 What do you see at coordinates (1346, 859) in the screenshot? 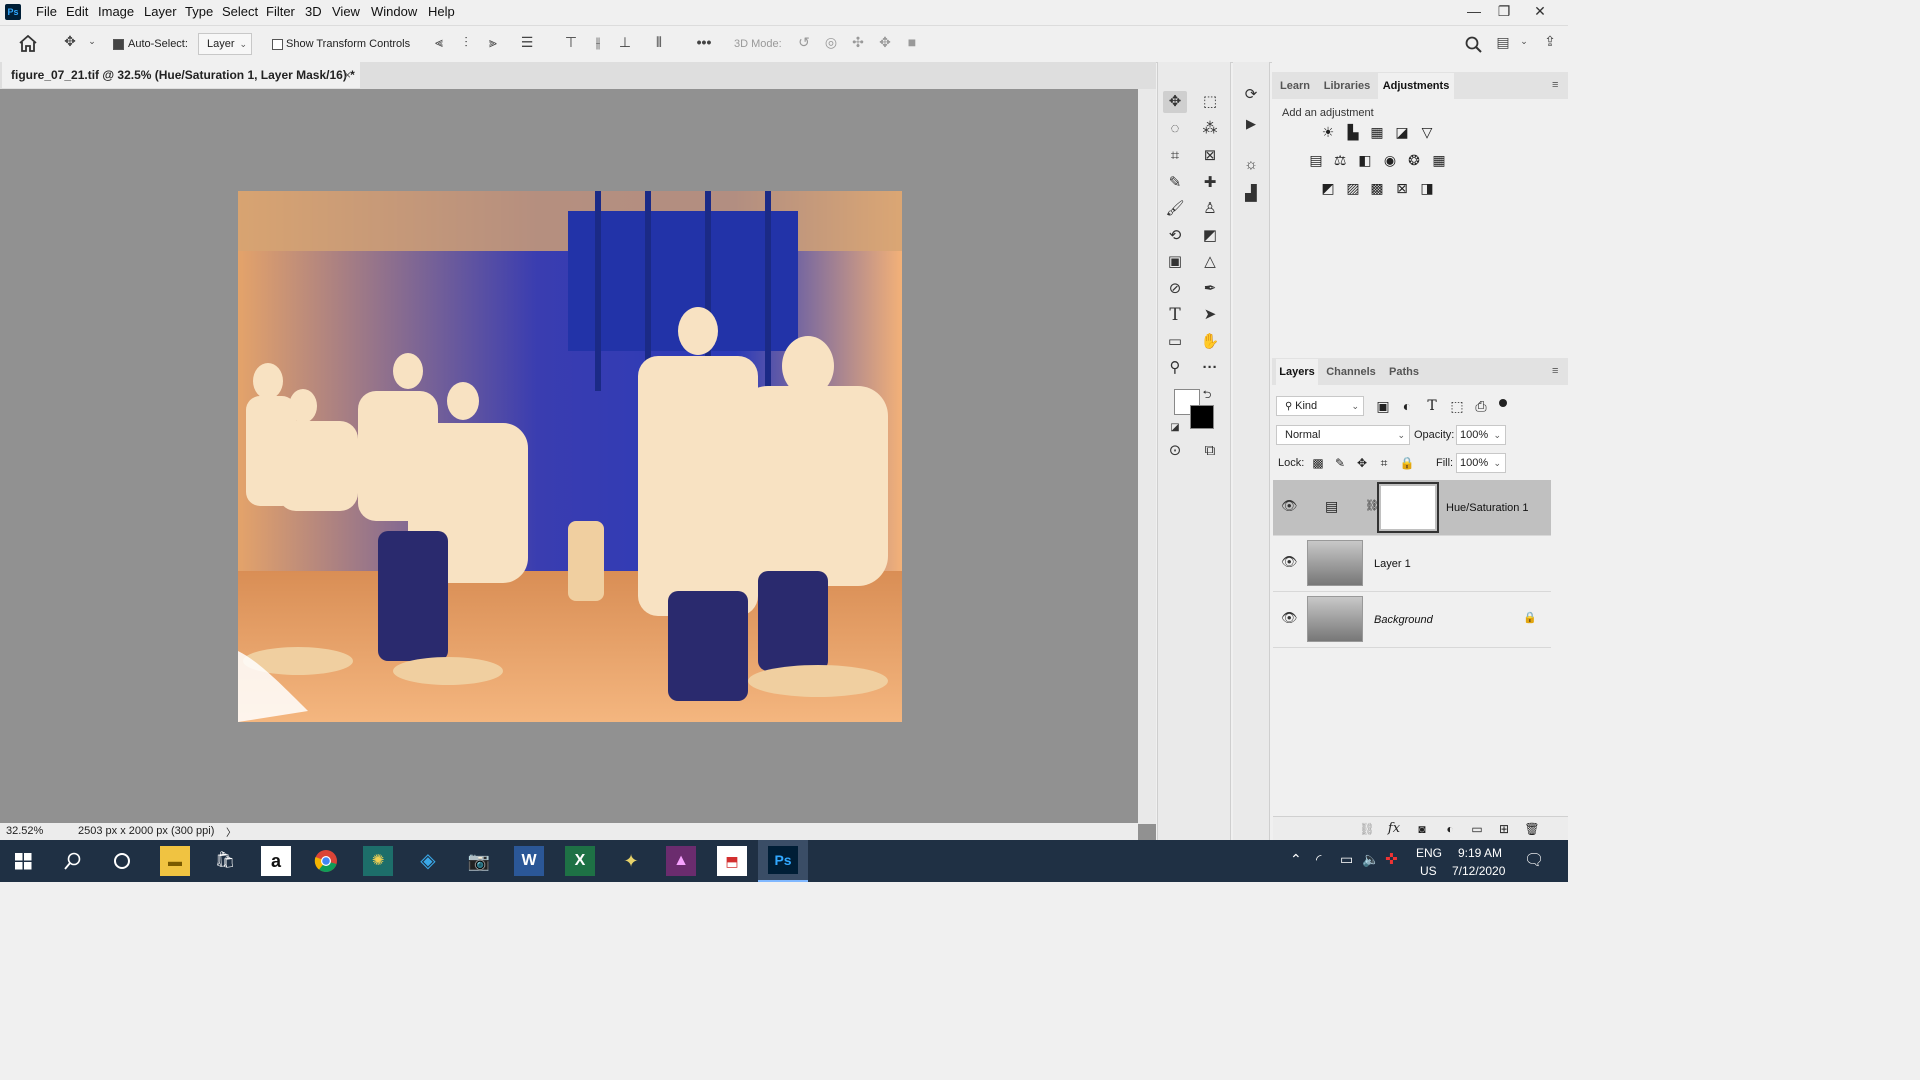
I see `battery-icon: ▭` at bounding box center [1346, 859].